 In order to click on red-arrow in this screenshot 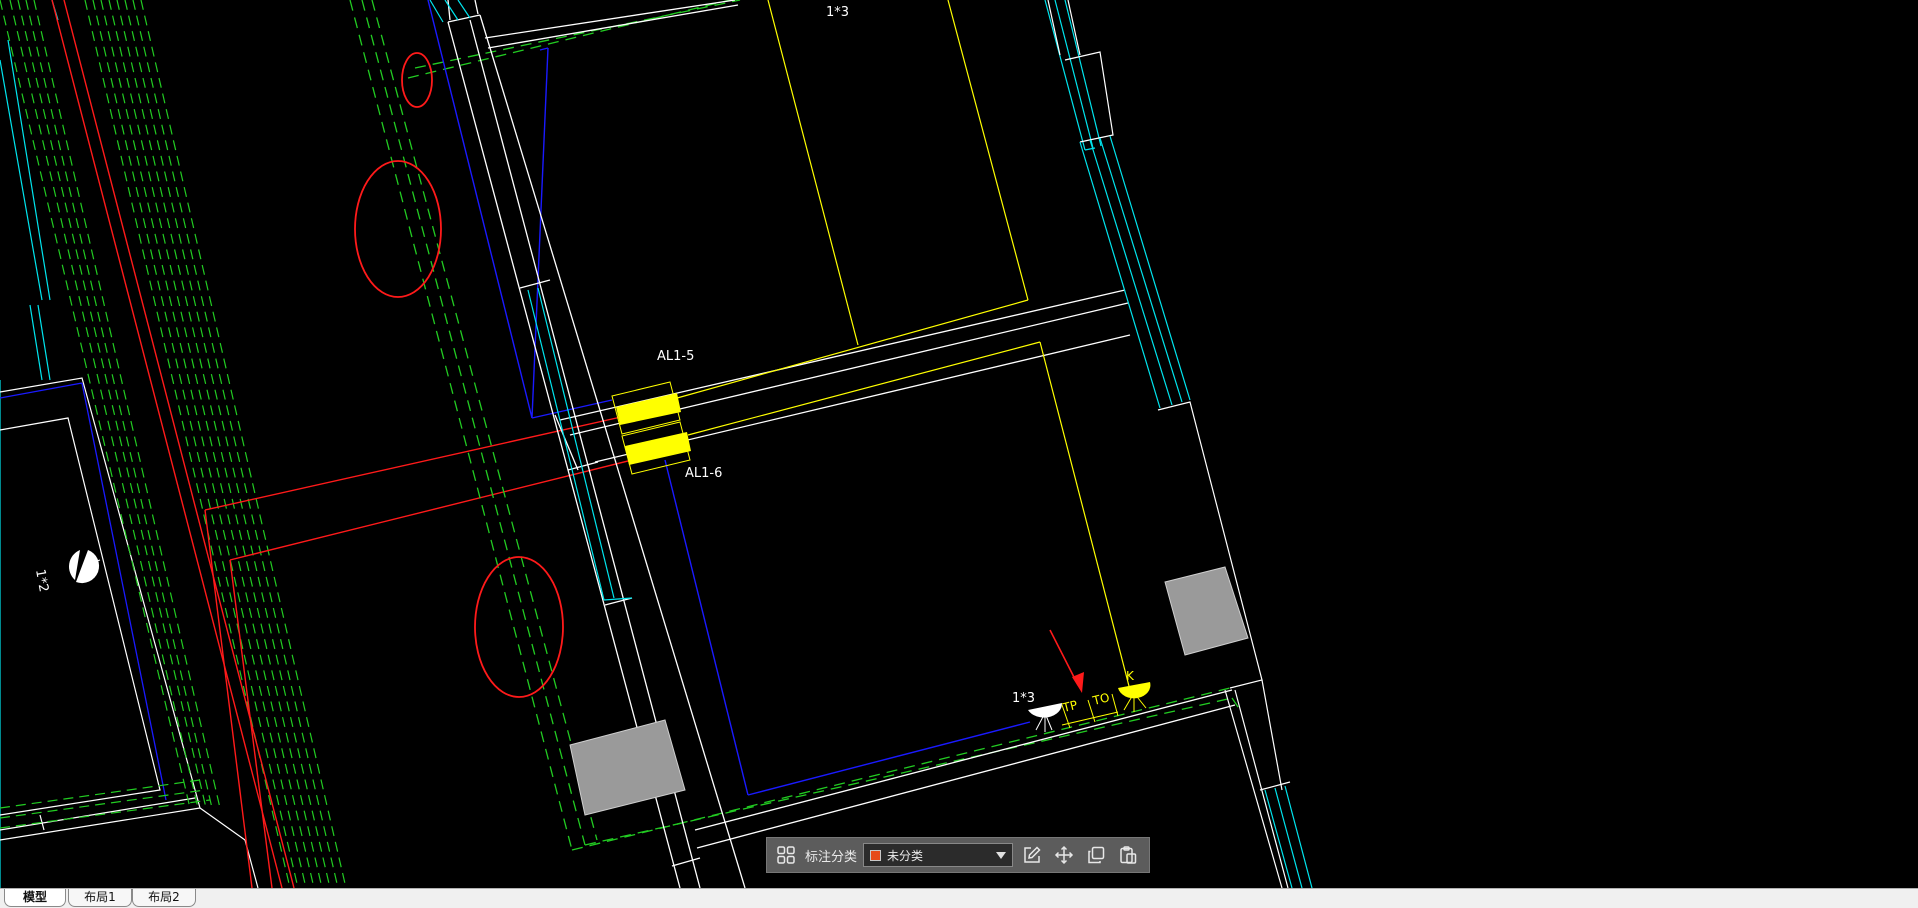, I will do `click(1066, 661)`.